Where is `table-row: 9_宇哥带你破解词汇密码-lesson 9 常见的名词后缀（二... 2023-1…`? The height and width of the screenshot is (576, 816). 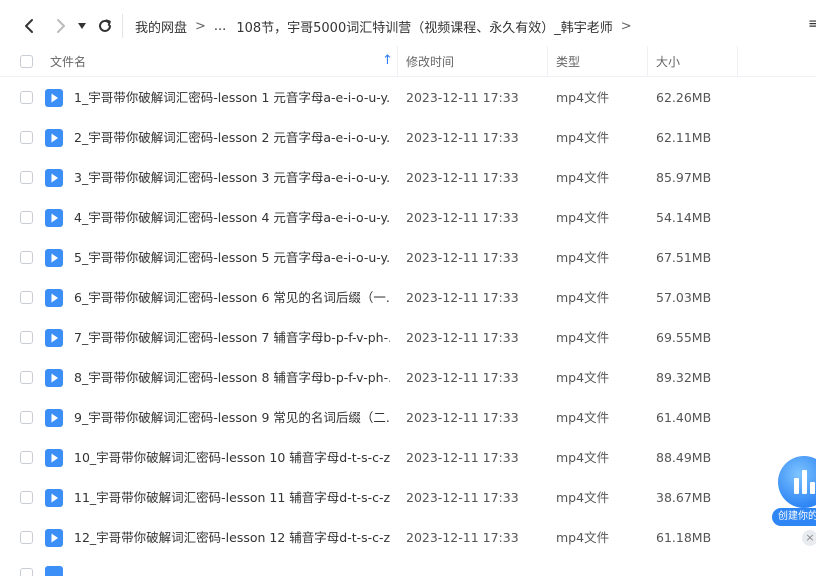 table-row: 9_宇哥带你破解词汇密码-lesson 9 常见的名词后缀（二... 2023-1… is located at coordinates (408, 418).